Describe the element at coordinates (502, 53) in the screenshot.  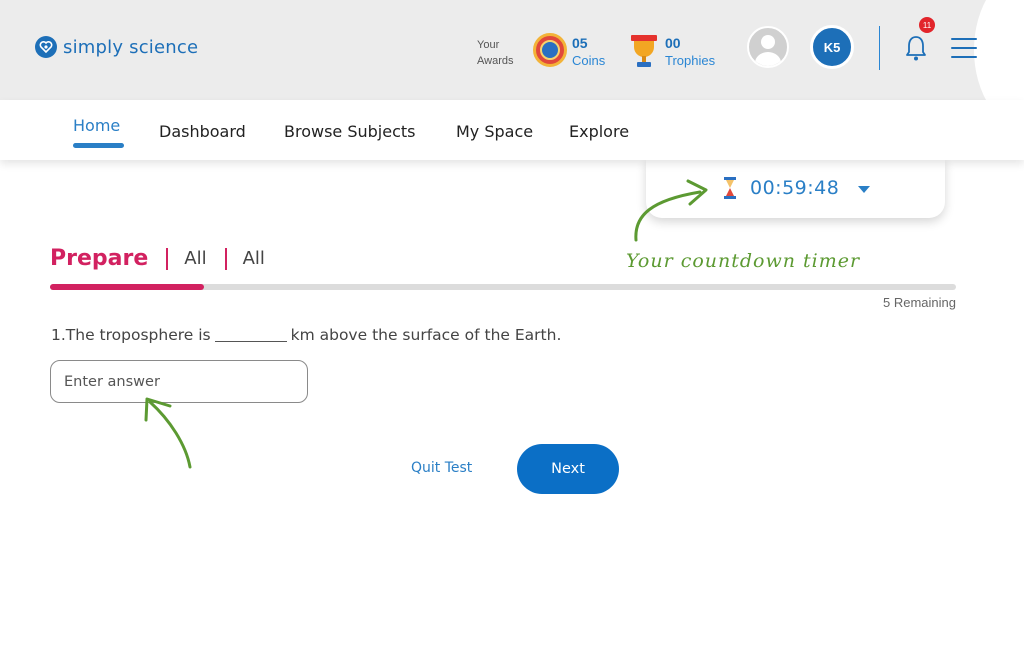
I see `awards-label: Your Awards` at that location.